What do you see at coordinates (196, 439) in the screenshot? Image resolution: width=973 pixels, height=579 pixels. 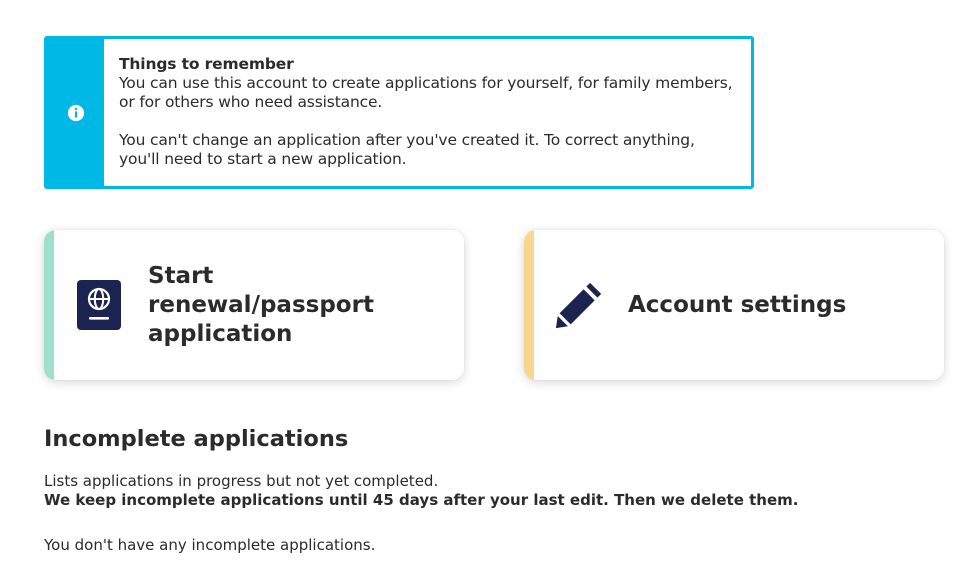 I see `incomplete-applications-heading: Incomplete applications` at bounding box center [196, 439].